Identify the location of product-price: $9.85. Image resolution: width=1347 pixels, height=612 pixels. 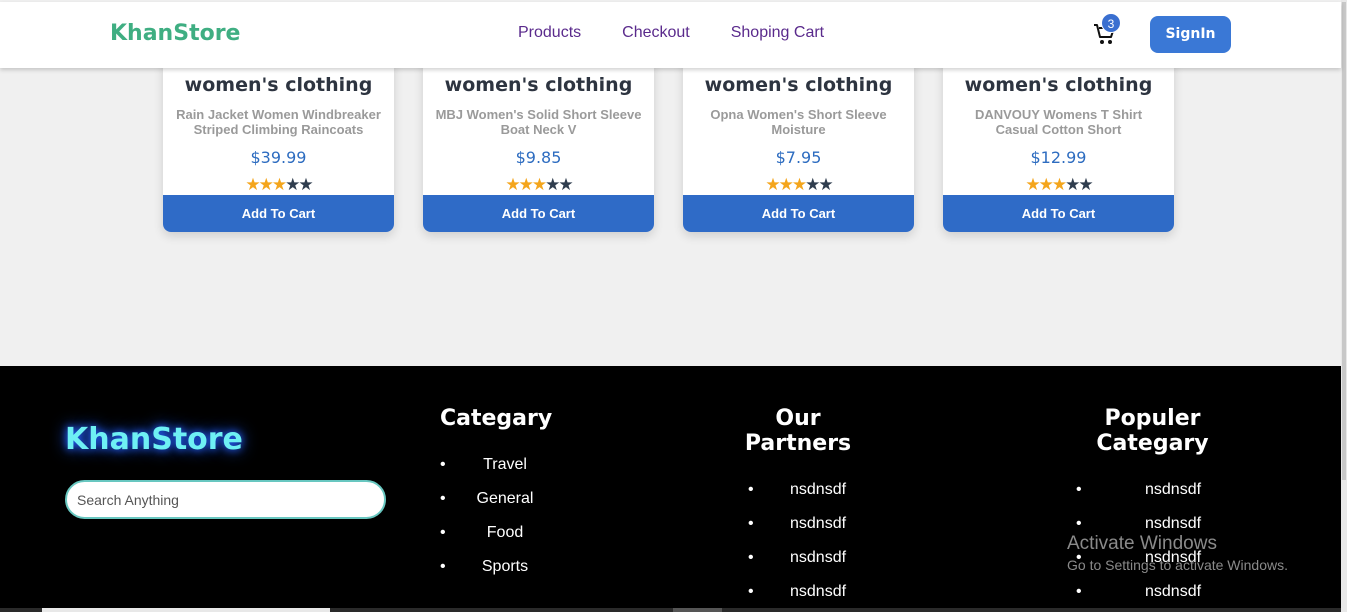
(538, 157).